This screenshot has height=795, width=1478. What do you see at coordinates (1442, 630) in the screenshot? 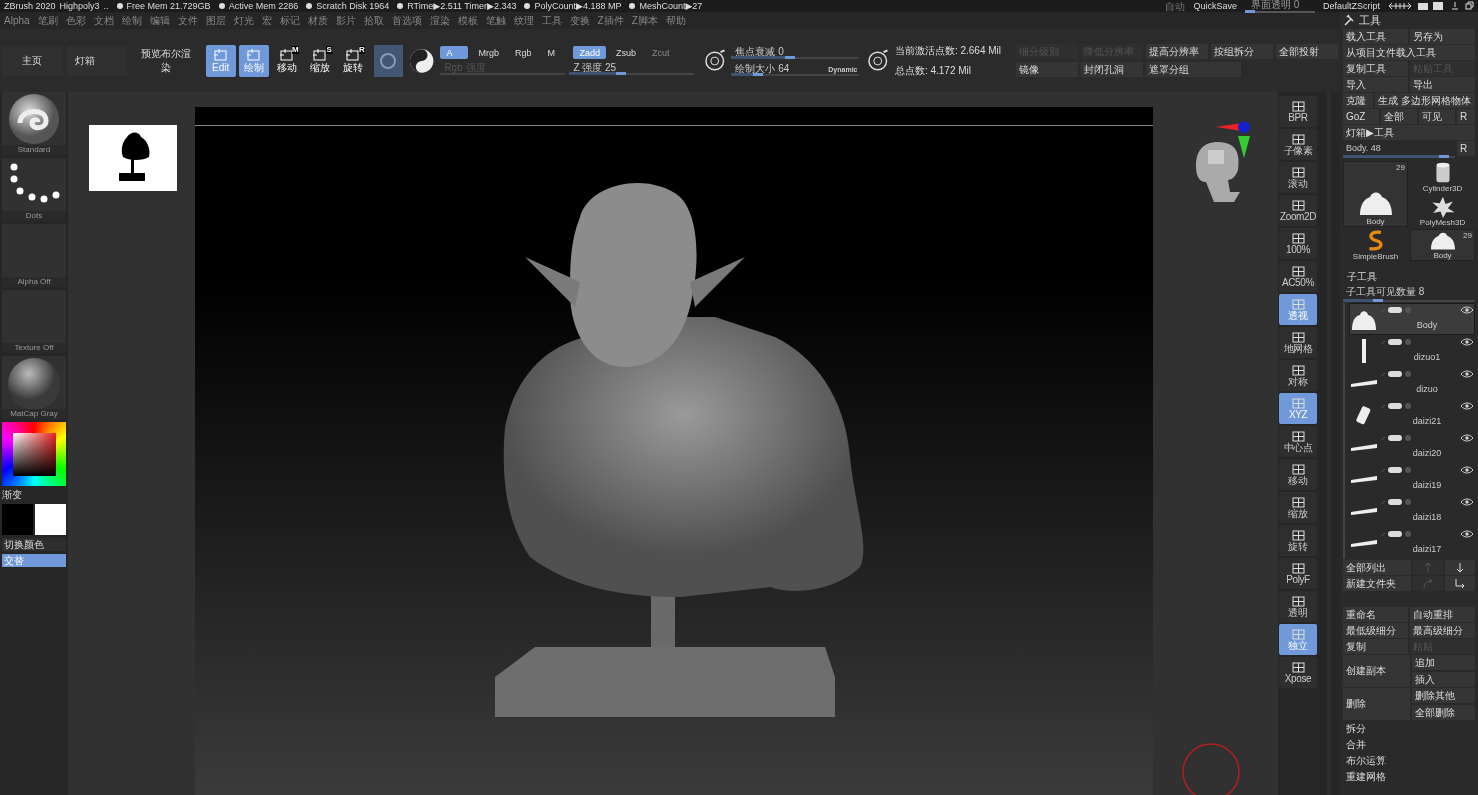
I see `subtool-action-button: 最高级细分` at bounding box center [1442, 630].